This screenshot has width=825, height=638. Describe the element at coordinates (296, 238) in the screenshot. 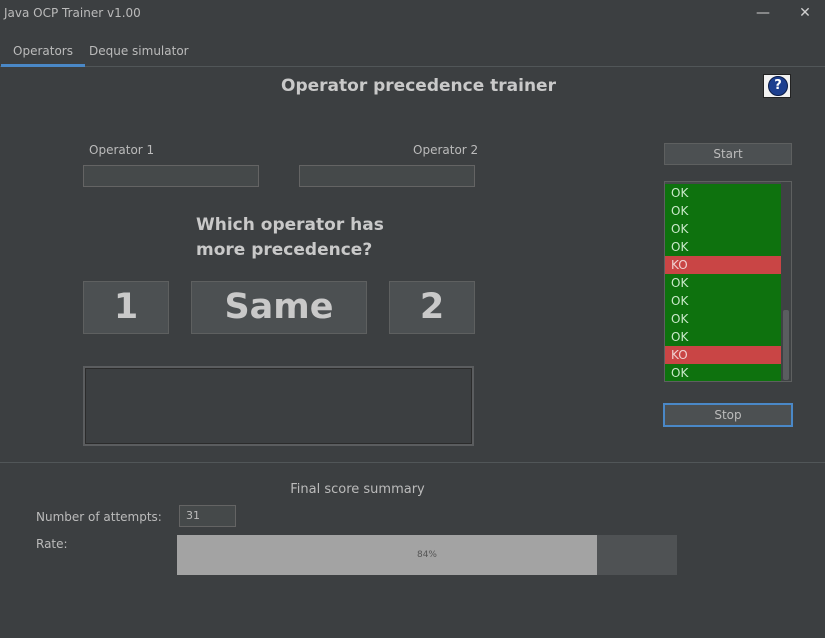

I see `question-text: Which operator has more precedence?` at that location.